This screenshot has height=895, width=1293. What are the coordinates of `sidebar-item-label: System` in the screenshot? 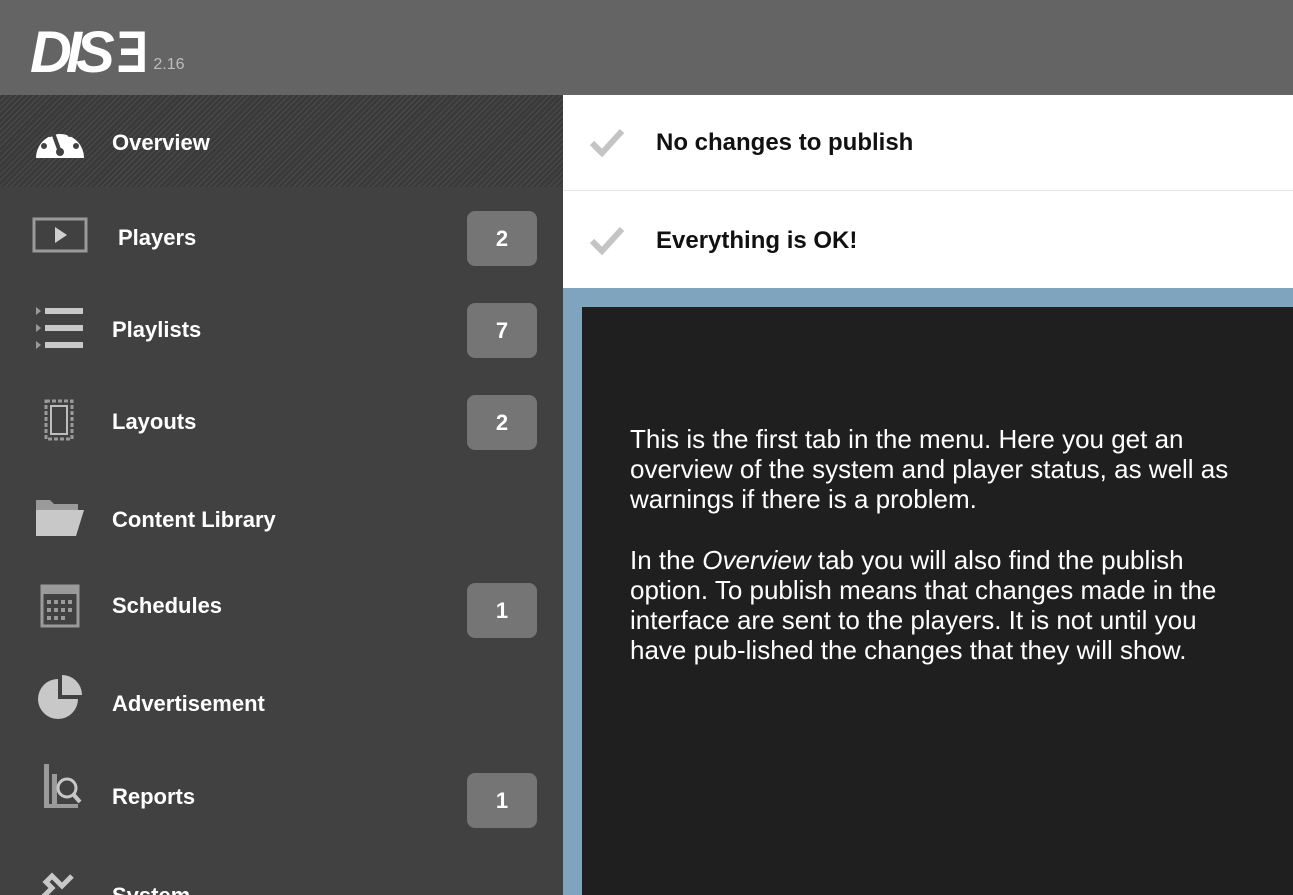 It's located at (151, 888).